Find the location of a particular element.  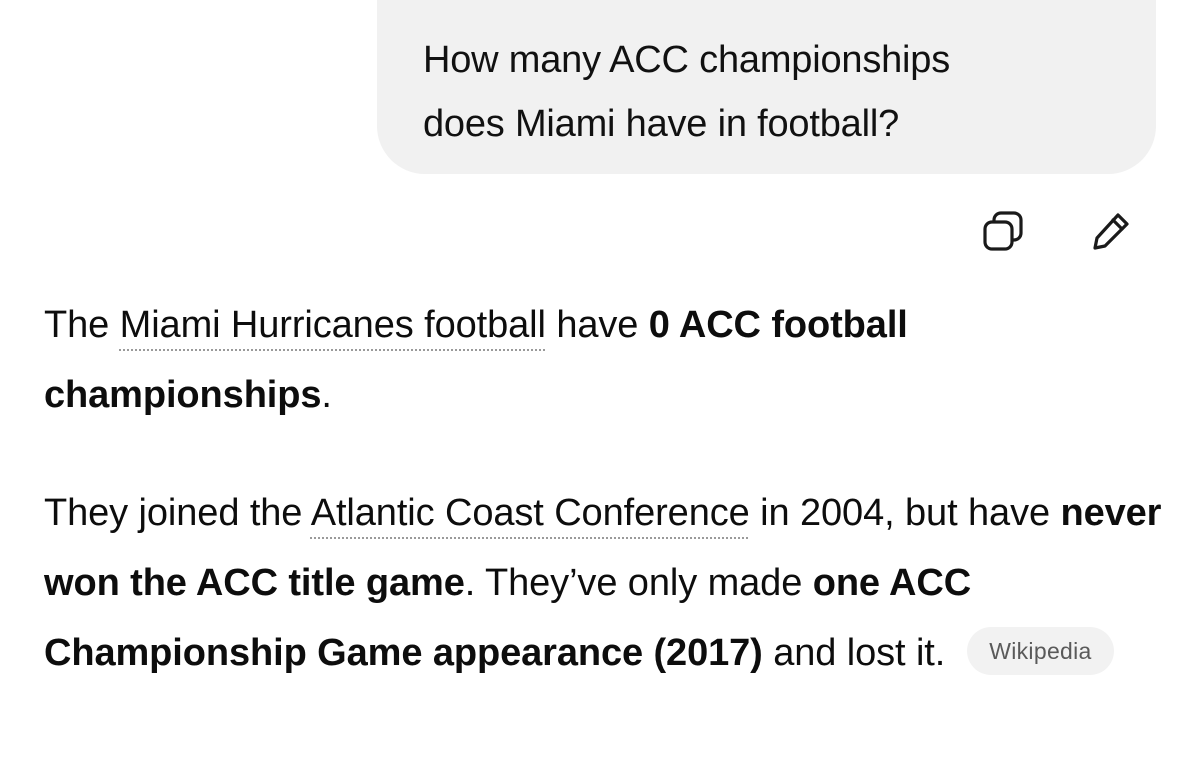

message-actions is located at coordinates (1060, 231).